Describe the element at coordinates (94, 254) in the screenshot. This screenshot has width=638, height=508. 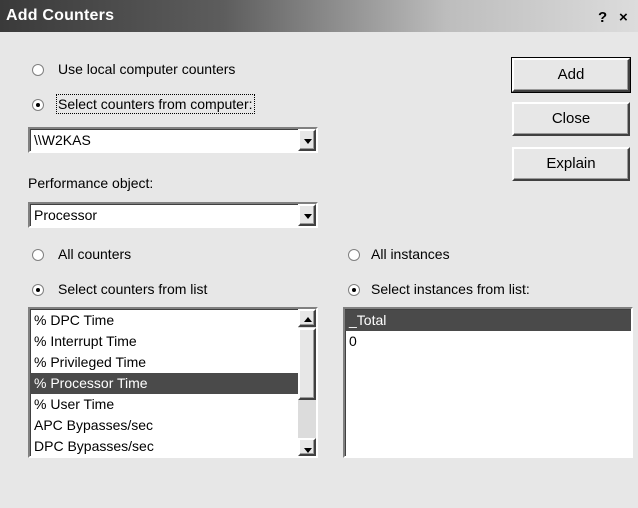
I see `all-counters-label: All counters` at that location.